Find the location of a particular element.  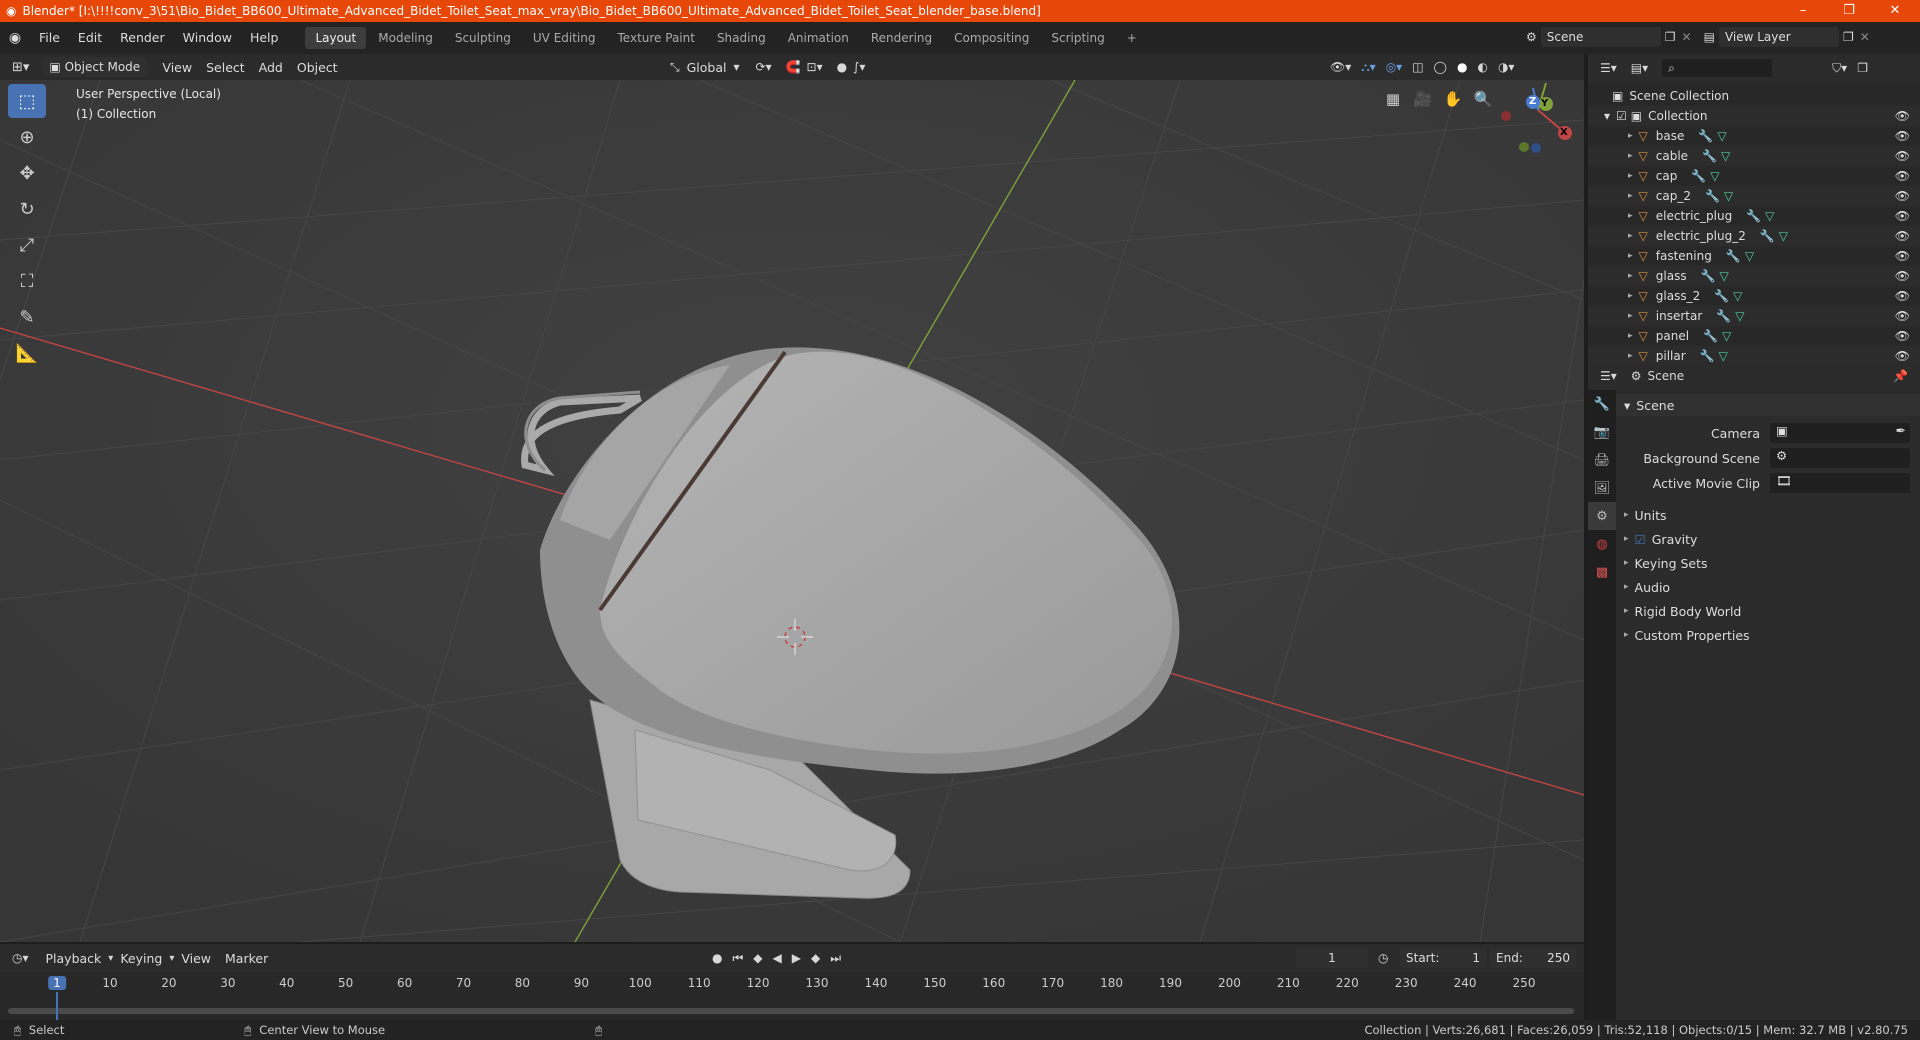

scene-selector: Scene is located at coordinates (1600, 37).